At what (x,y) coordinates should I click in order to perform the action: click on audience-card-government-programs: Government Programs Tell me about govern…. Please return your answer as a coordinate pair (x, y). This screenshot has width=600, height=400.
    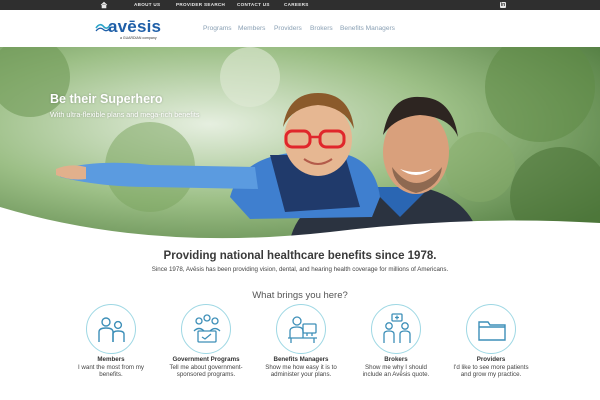
    Looking at the image, I should click on (206, 341).